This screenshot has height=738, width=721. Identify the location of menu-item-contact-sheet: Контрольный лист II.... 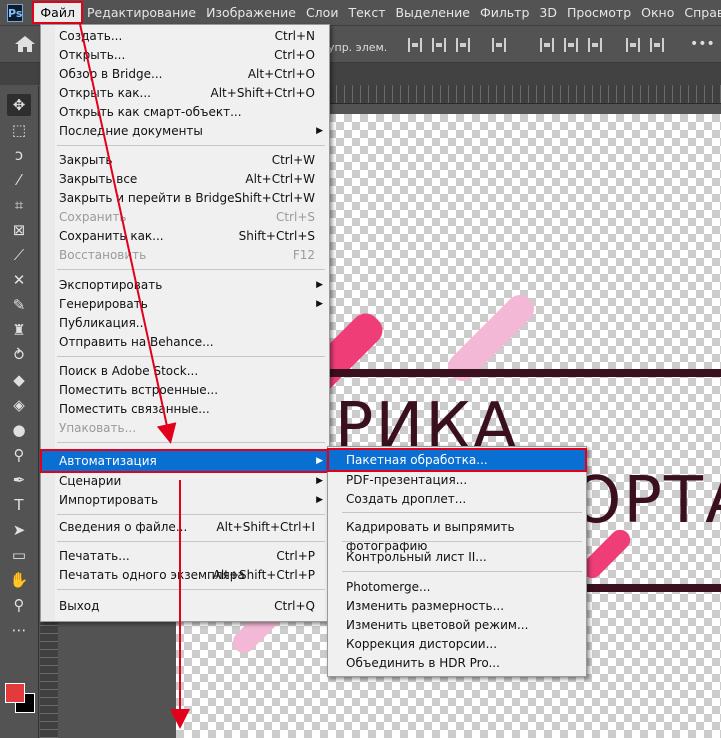
(457, 557).